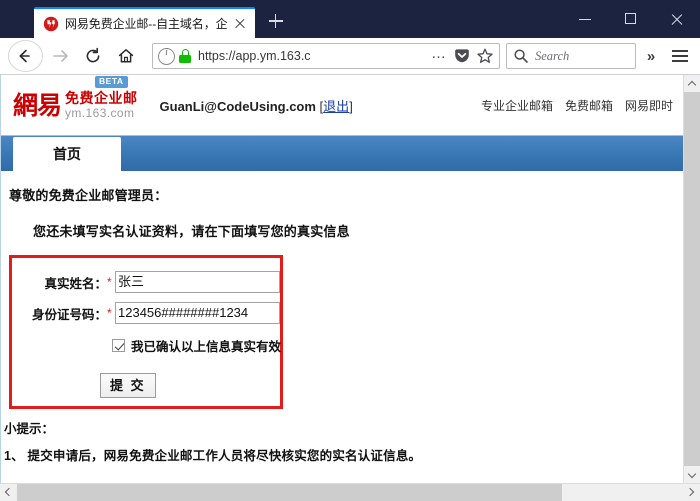 The image size is (700, 501). Describe the element at coordinates (692, 474) in the screenshot. I see `scroll-down-icon` at that location.